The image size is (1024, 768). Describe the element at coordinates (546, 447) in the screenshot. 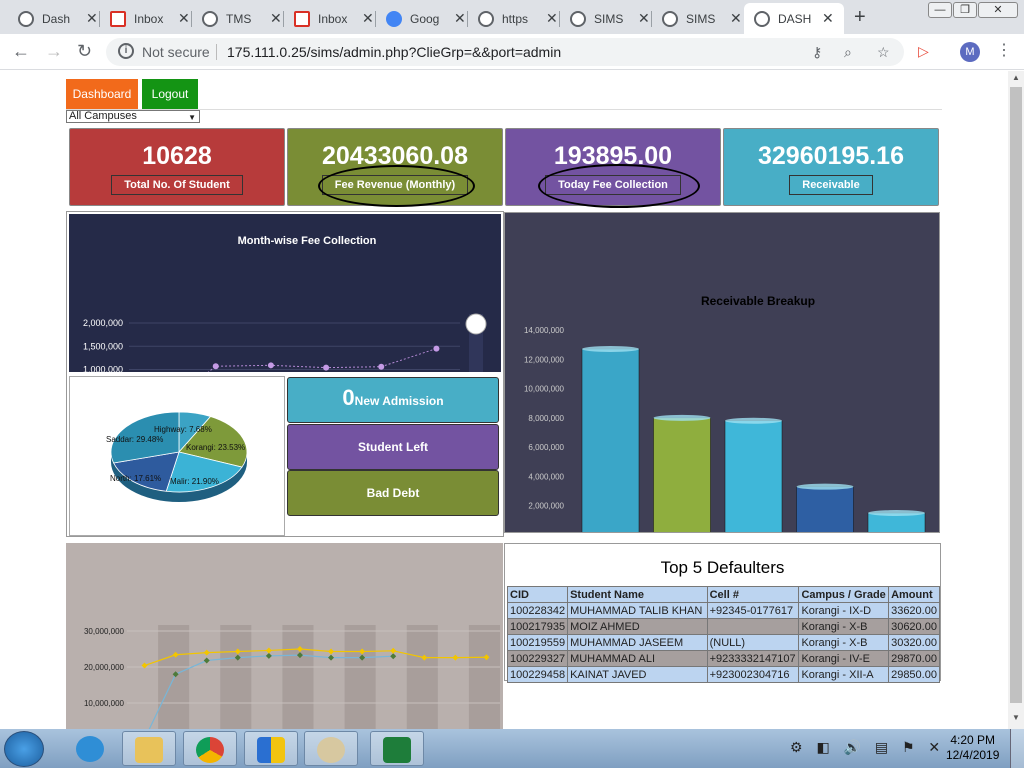

I see `y-tick-label: 6,000,000` at that location.